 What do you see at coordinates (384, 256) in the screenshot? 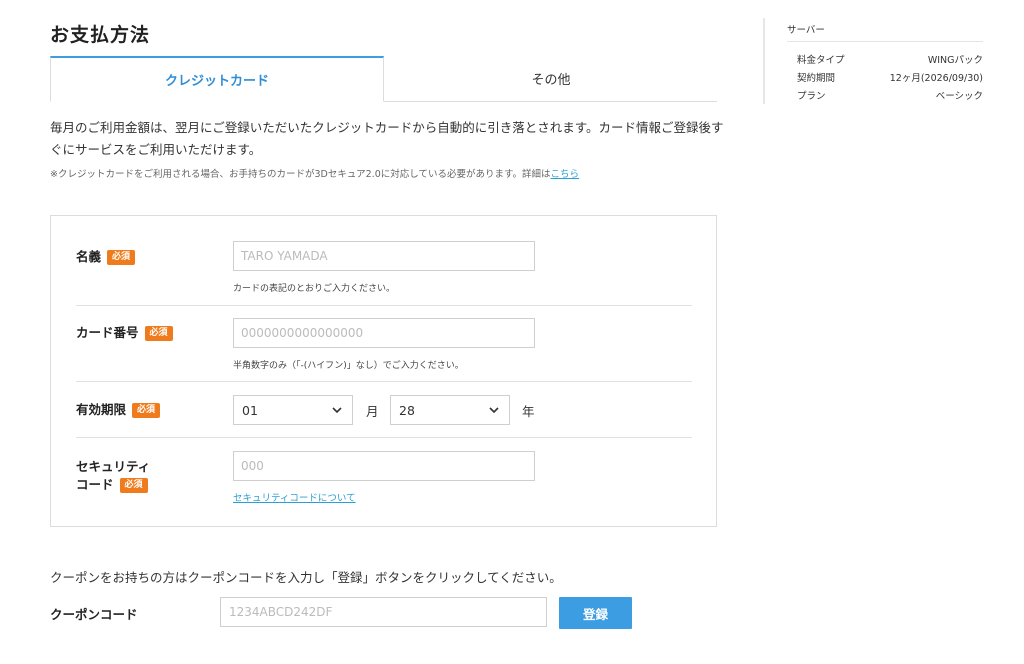
I see `card-holder-name-input: TARO YAMADA` at bounding box center [384, 256].